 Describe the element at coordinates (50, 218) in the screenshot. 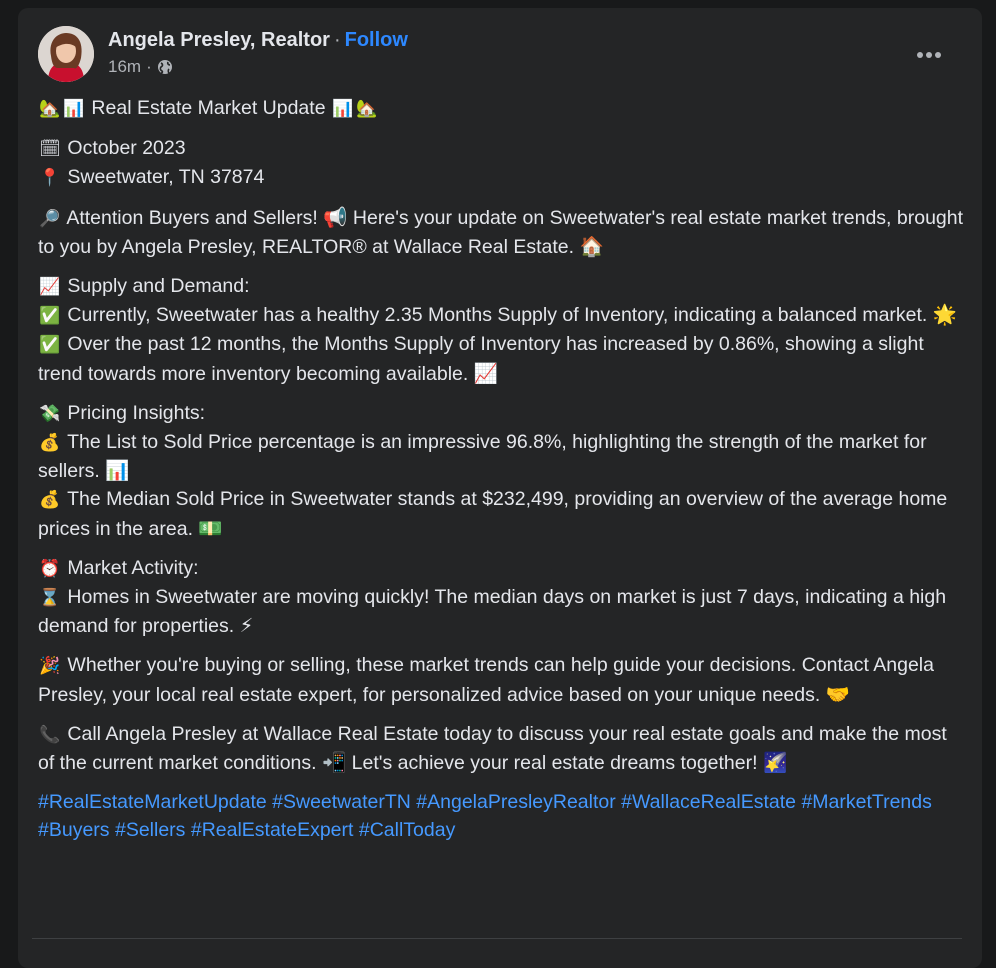

I see `magnifier-icon: 🔎` at that location.